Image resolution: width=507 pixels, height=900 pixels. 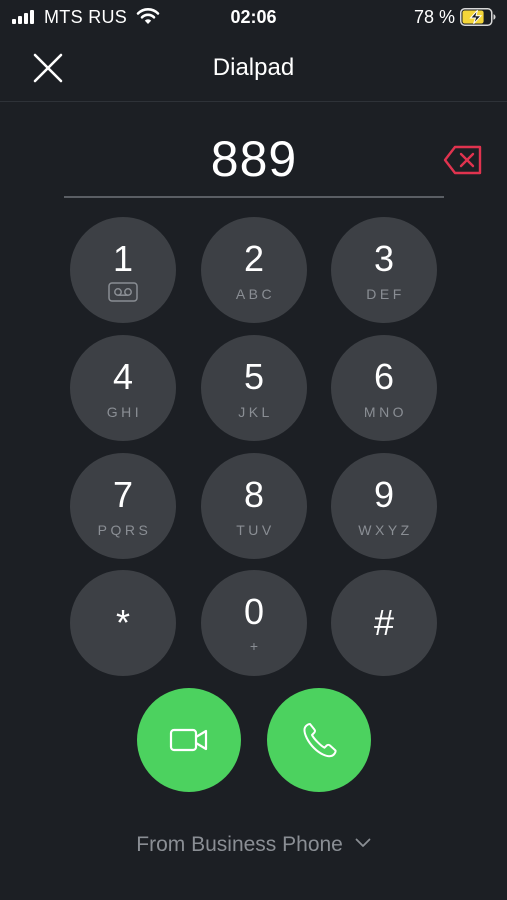 I want to click on key-digit: 0, so click(x=254, y=611).